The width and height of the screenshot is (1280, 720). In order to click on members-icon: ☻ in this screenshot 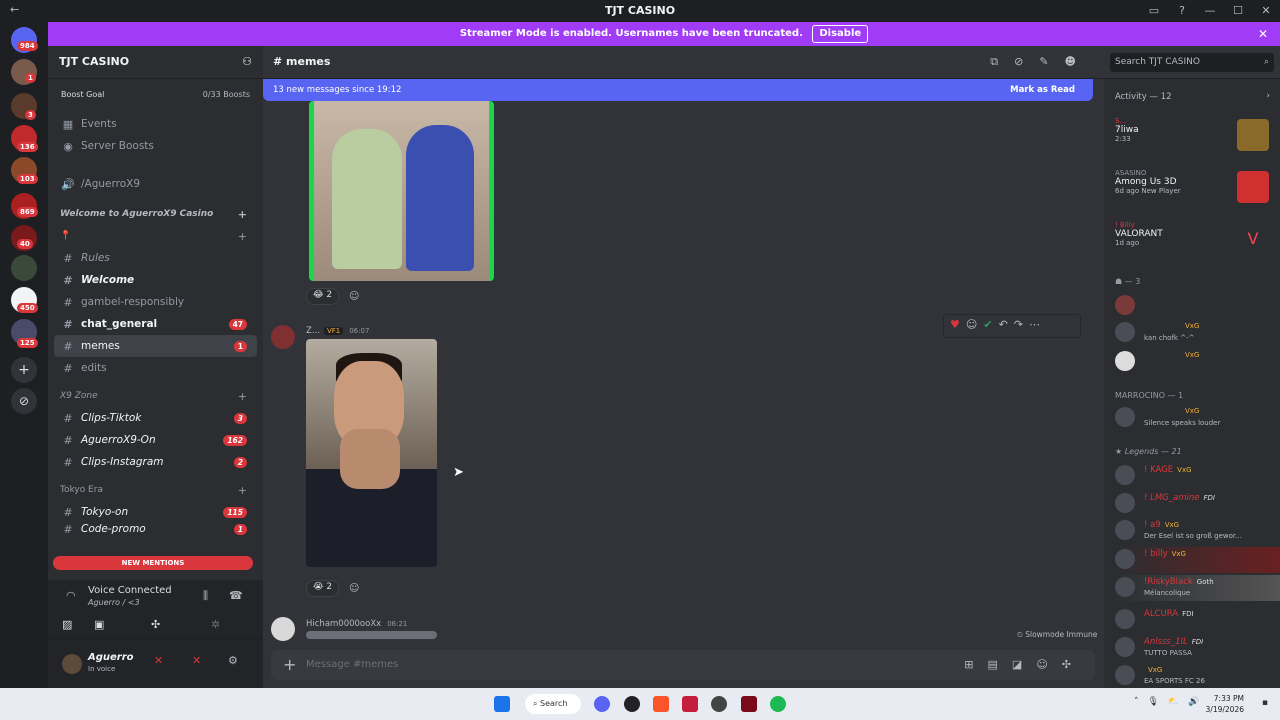, I will do `click(1078, 61)`.